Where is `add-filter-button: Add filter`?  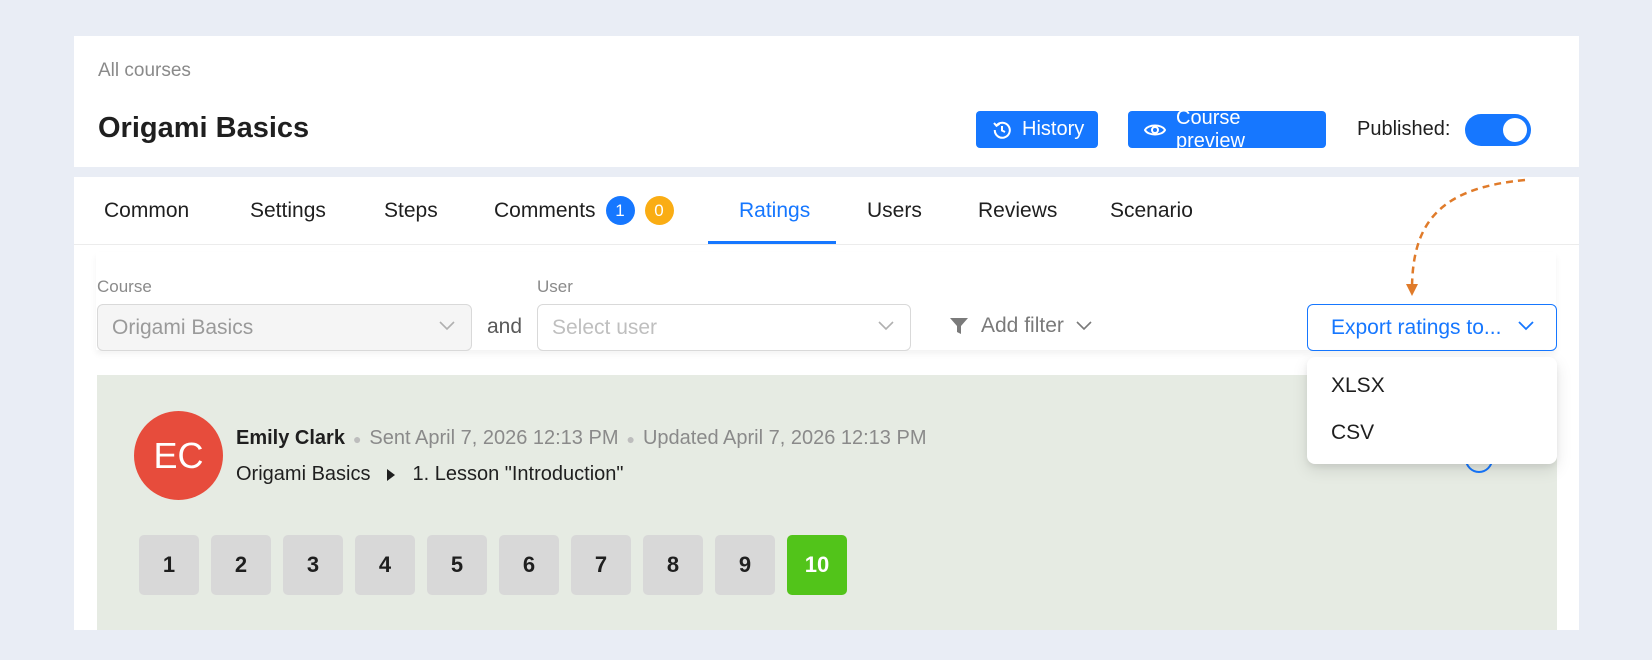
add-filter-button: Add filter is located at coordinates (1020, 326).